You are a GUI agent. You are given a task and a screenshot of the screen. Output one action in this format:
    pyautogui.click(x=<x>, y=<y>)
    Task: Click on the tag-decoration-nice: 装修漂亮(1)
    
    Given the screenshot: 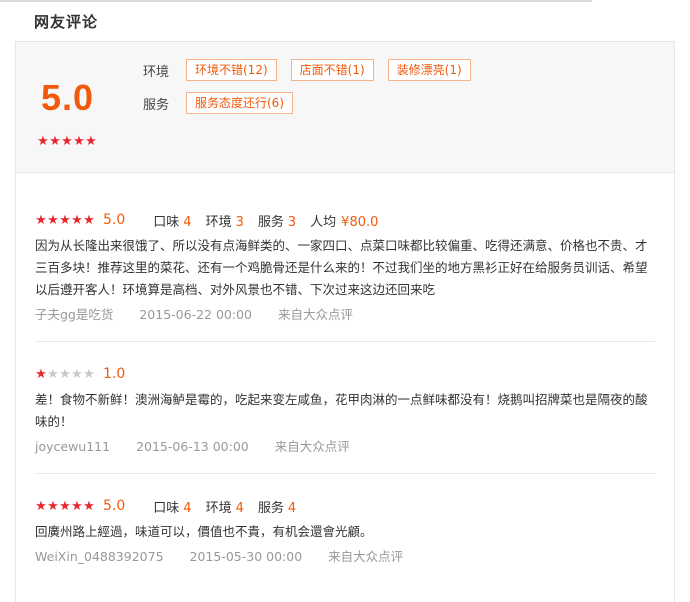 What is the action you would take?
    pyautogui.click(x=429, y=70)
    